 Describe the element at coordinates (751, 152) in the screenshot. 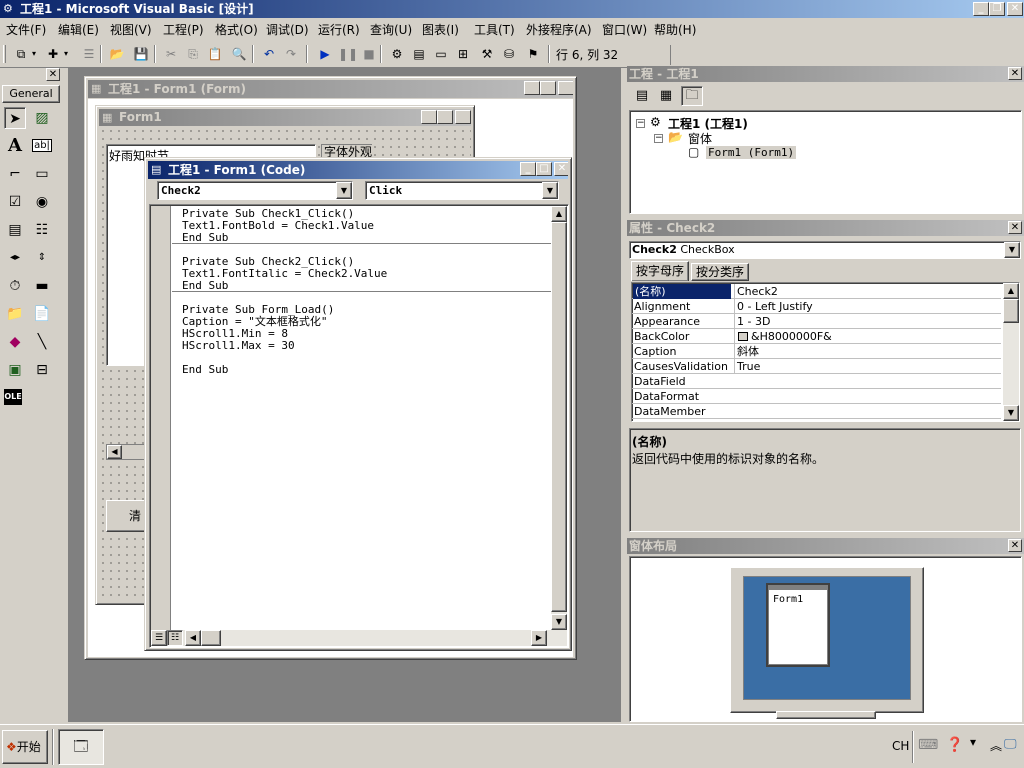

I see `tree-form1-item: Form1 (Form1)` at that location.